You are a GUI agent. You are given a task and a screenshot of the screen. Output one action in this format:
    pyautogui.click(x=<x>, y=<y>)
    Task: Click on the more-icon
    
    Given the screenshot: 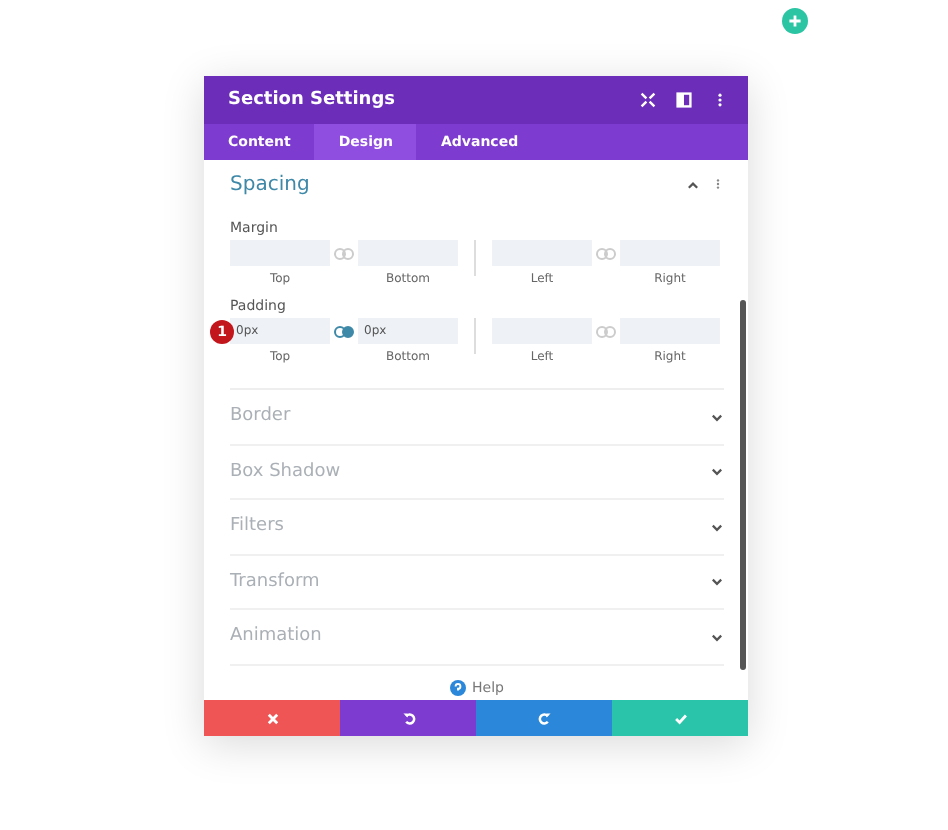 What is the action you would take?
    pyautogui.click(x=718, y=184)
    